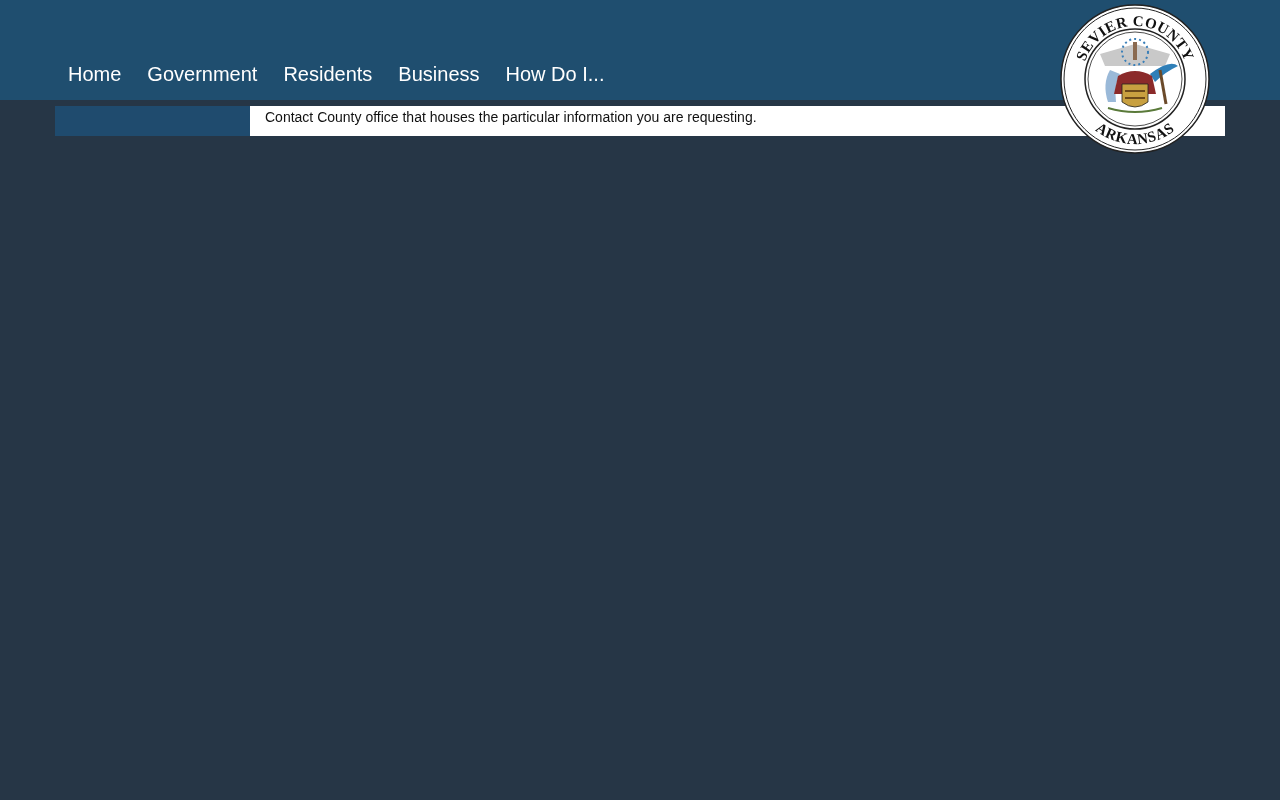 This screenshot has height=800, width=1280. Describe the element at coordinates (202, 74) in the screenshot. I see `nav-link: Government` at that location.